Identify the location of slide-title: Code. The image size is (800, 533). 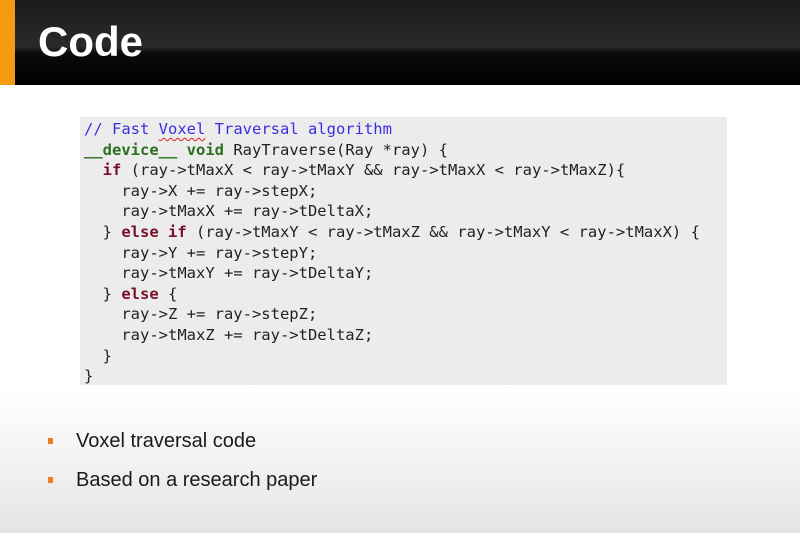
(90, 41).